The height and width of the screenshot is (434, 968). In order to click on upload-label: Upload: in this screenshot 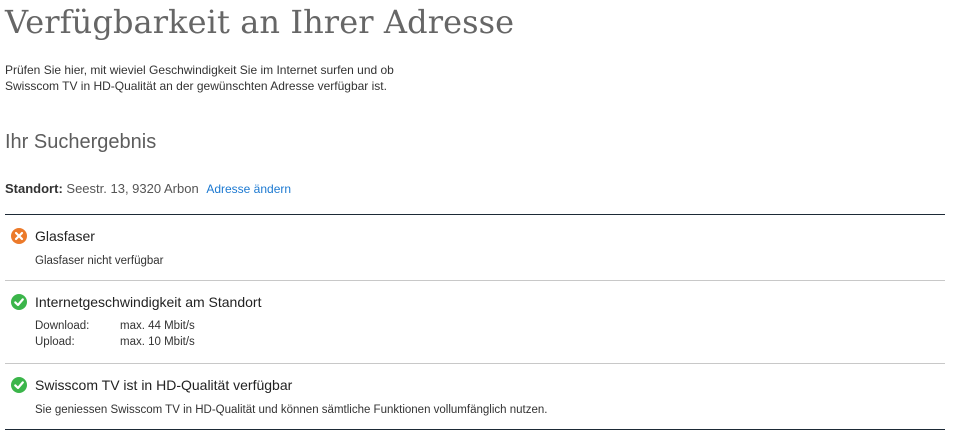, I will do `click(55, 342)`.